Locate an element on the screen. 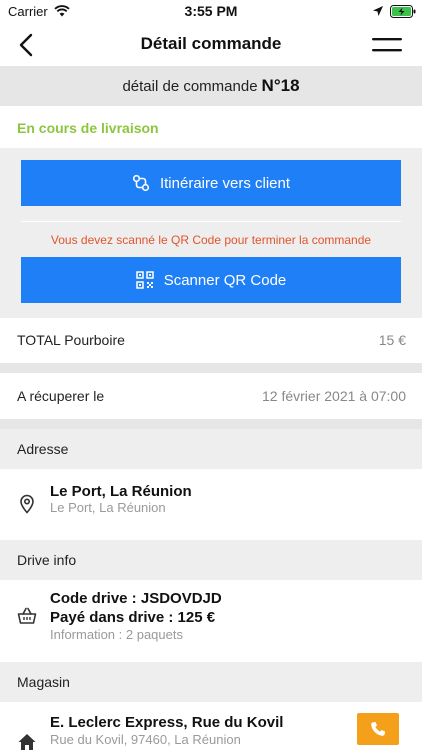 The width and height of the screenshot is (422, 750). store-name: E. Leclerc Express, Rue du Kovil is located at coordinates (167, 722).